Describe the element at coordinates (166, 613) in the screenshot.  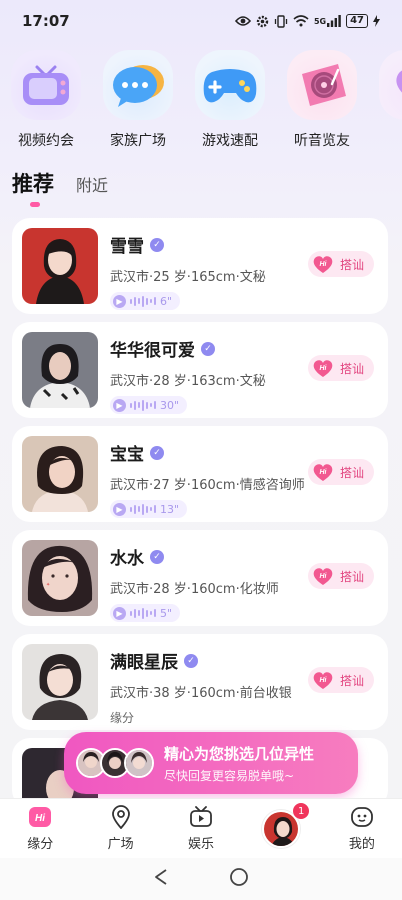
I see `voice-duration: 5"` at that location.